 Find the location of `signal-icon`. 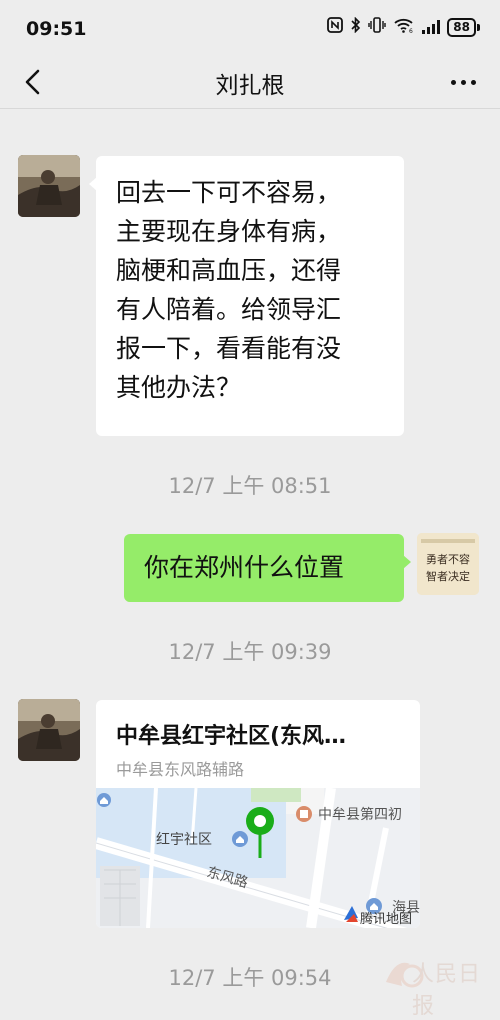

signal-icon is located at coordinates (431, 27).